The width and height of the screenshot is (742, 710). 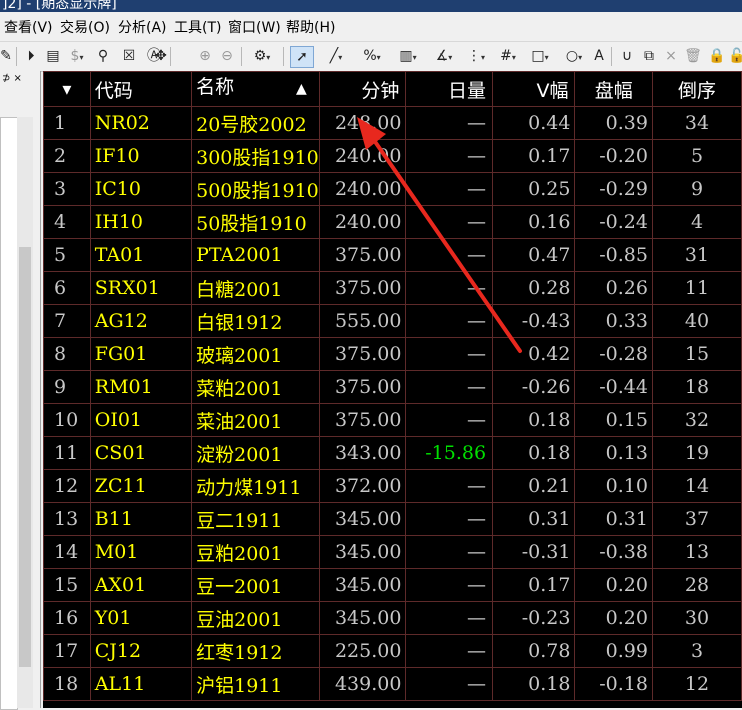 What do you see at coordinates (262, 56) in the screenshot?
I see `gear-icon: ⚙▾` at bounding box center [262, 56].